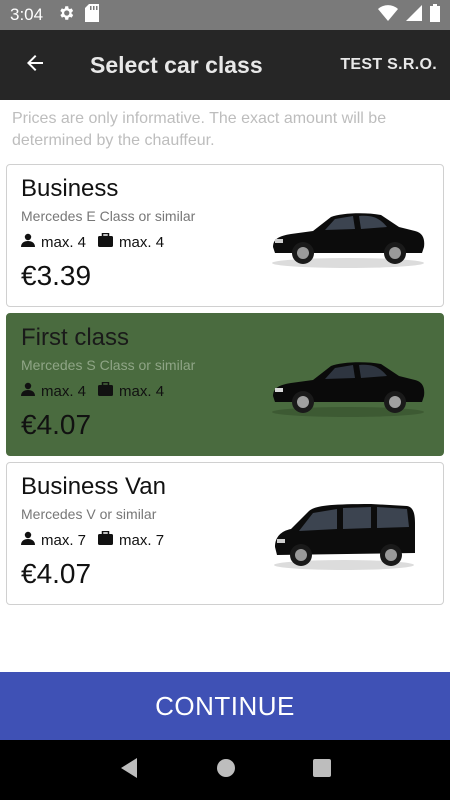  I want to click on app-bar: Select car class TEST S.R.O., so click(225, 65).